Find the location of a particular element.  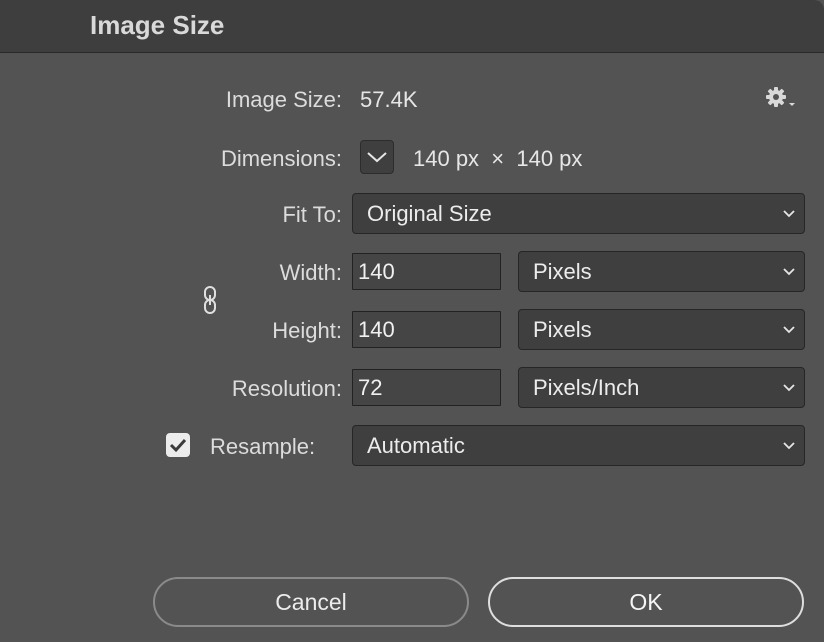

resolution-unit-select: Pixels/Inch is located at coordinates (661, 387).